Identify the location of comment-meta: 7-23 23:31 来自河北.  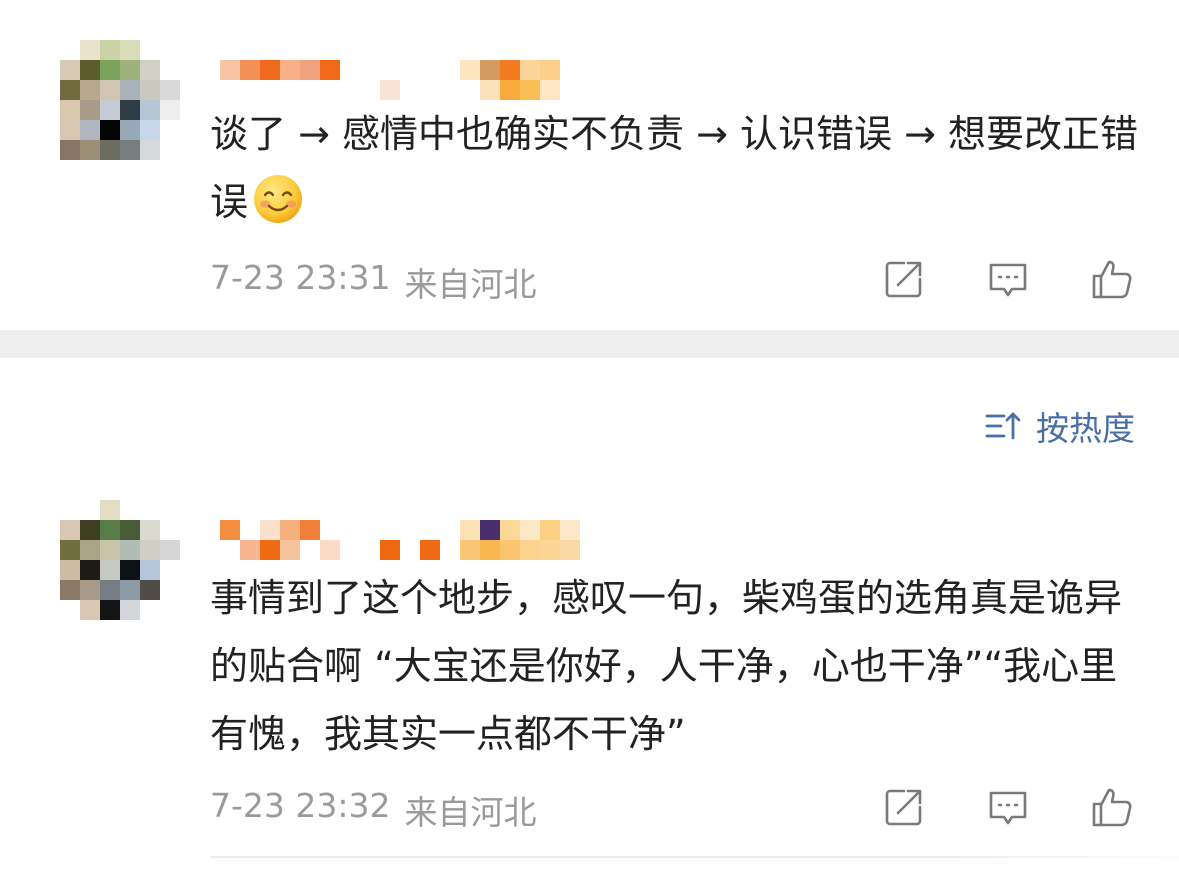
(373, 282).